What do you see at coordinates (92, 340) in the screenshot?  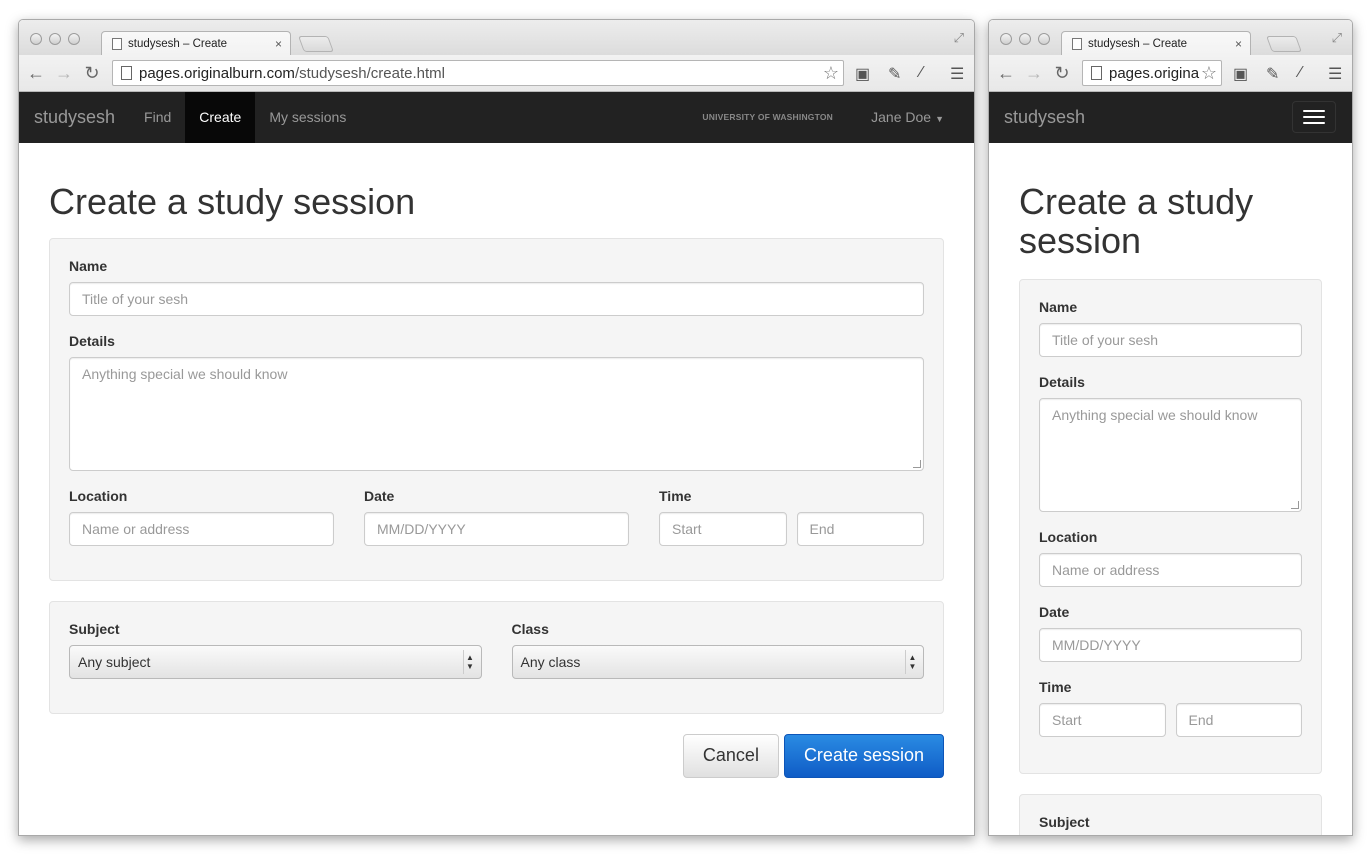 I see `details-label: Details` at bounding box center [92, 340].